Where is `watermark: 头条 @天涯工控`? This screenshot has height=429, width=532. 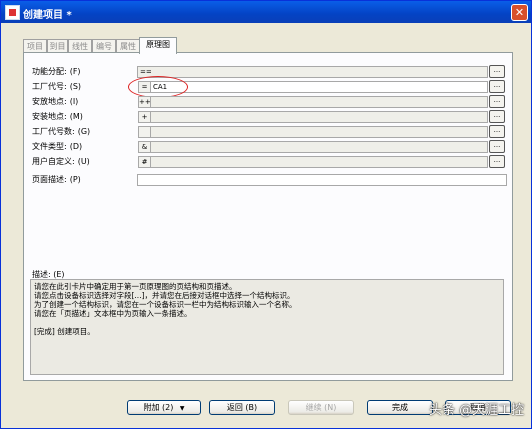
watermark: 头条 @天涯工控 is located at coordinates (477, 410).